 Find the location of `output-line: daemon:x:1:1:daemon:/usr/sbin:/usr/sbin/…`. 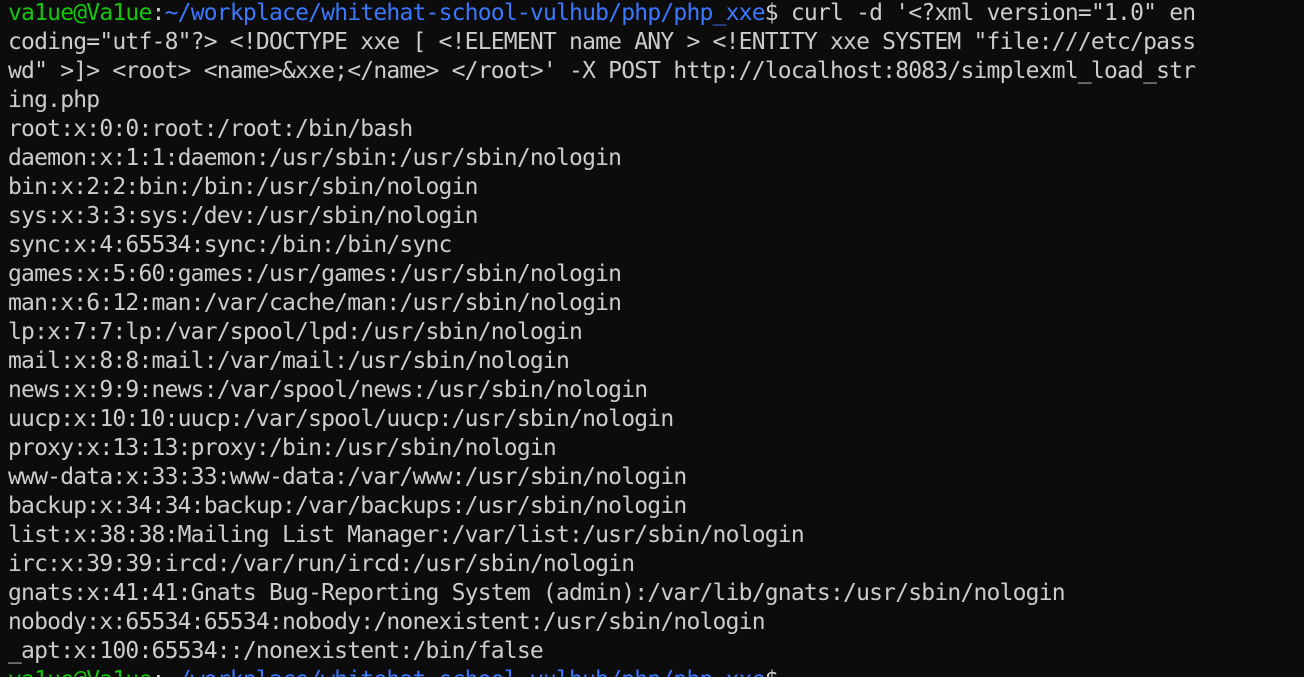

output-line: daemon:x:1:1:daemon:/usr/sbin:/usr/sbin/… is located at coordinates (315, 158).